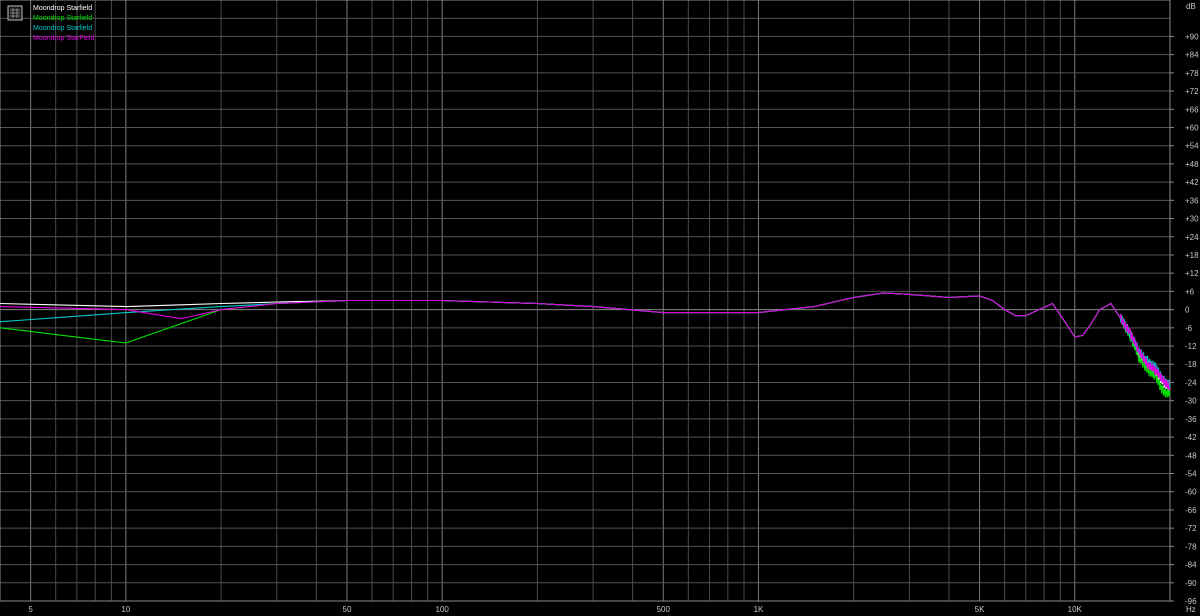 The width and height of the screenshot is (1200, 616). Describe the element at coordinates (1191, 510) in the screenshot. I see `y-tick-label: -66` at that location.